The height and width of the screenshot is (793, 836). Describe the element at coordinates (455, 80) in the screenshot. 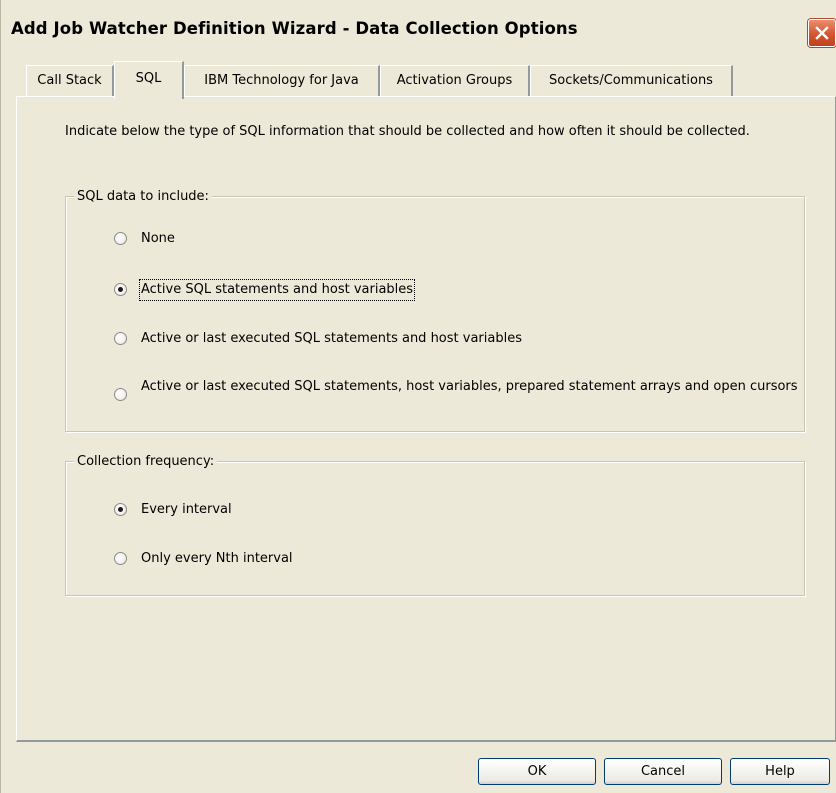

I see `tab-activation-groups: Activation Groups` at that location.